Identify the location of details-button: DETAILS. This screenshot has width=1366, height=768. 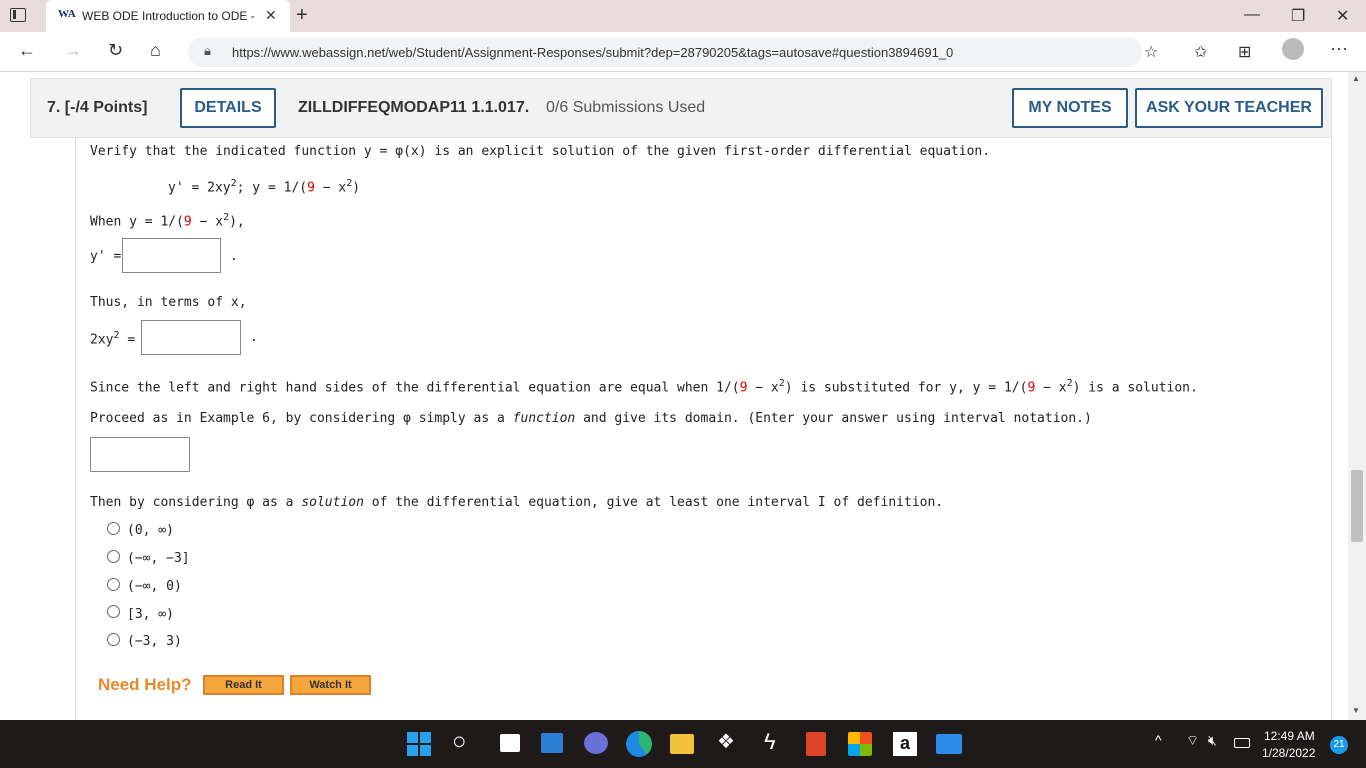
(228, 108).